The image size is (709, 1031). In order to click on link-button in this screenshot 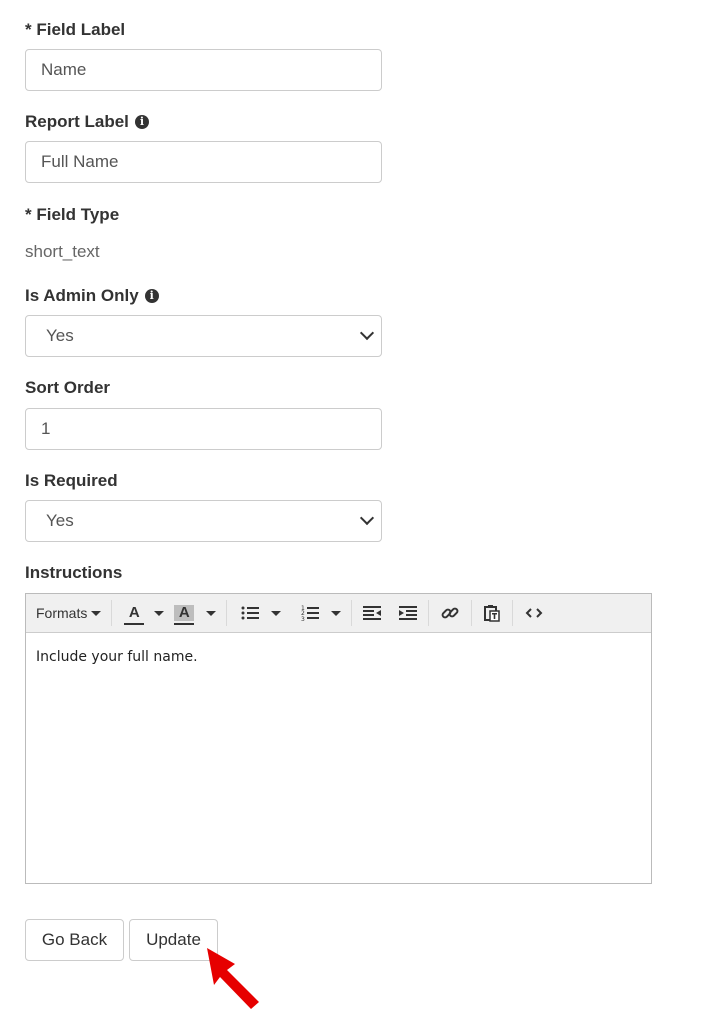, I will do `click(450, 613)`.